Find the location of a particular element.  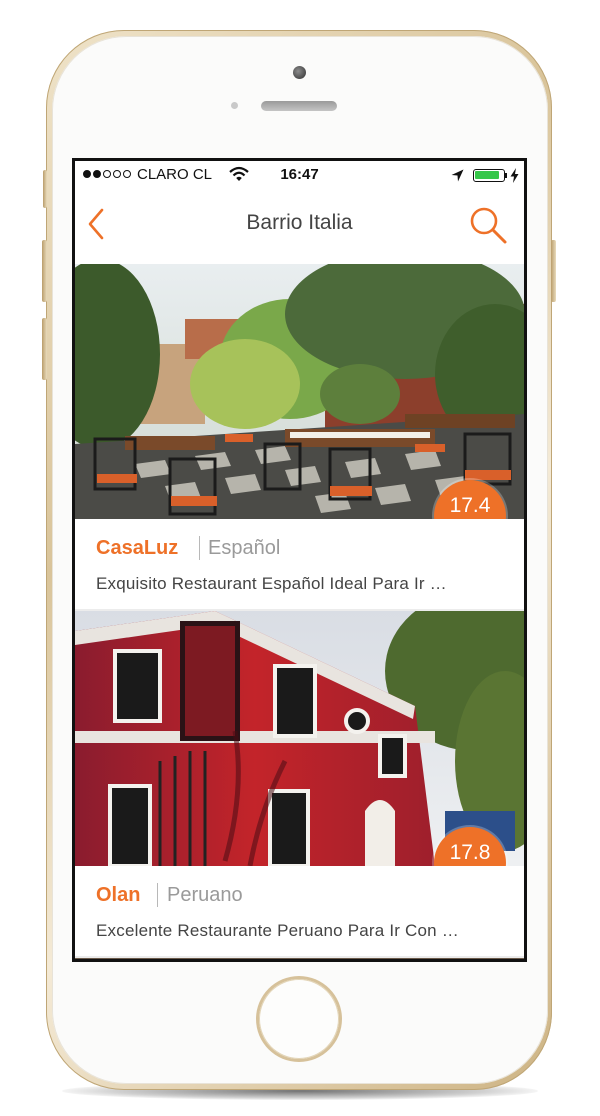

status-bar: CLARO CL 16:47 is located at coordinates (299, 175).